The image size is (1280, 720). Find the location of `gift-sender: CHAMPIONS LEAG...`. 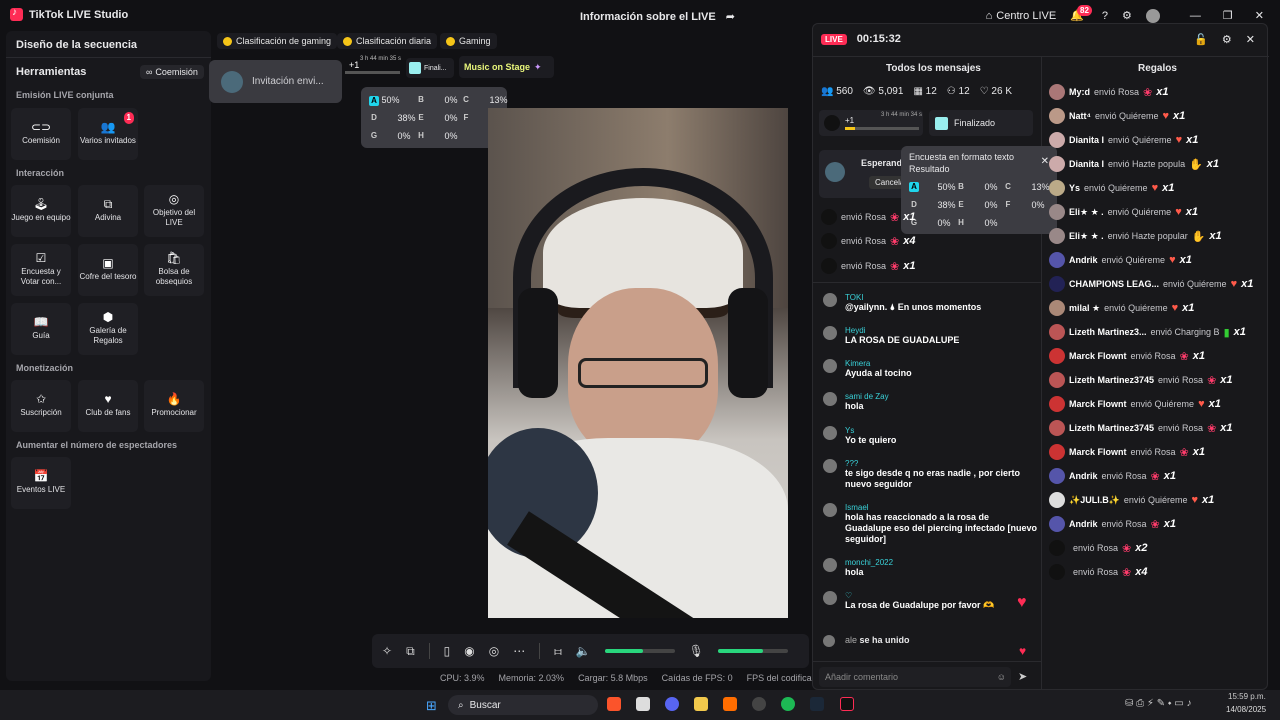

gift-sender: CHAMPIONS LEAG... is located at coordinates (1114, 284).